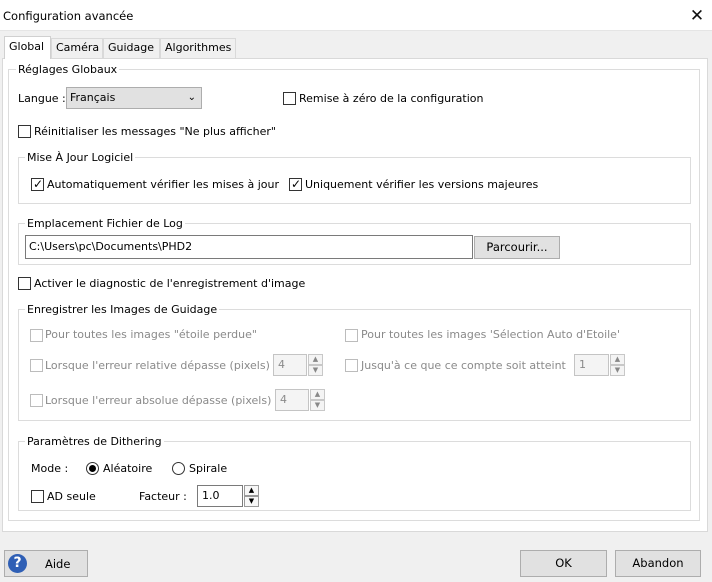 The image size is (712, 582). Describe the element at coordinates (93, 97) in the screenshot. I see `language-value: Français` at that location.